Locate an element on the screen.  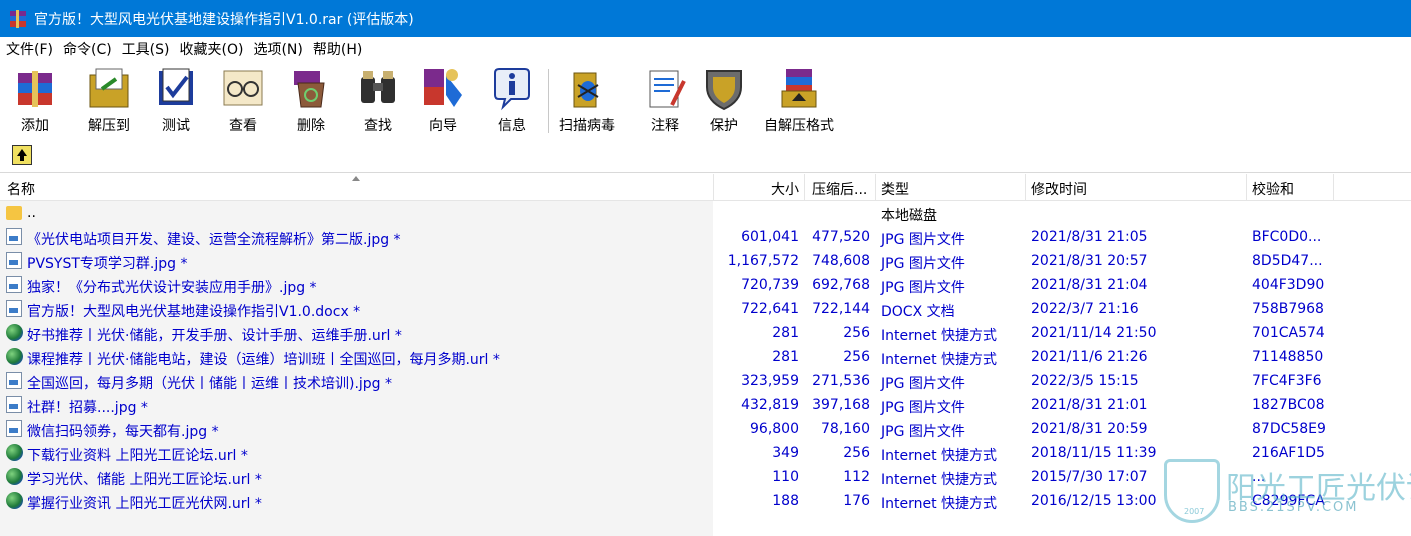
file-name: 下载行业资料 上阳光工匠论坛.url * is located at coordinates (137, 456).